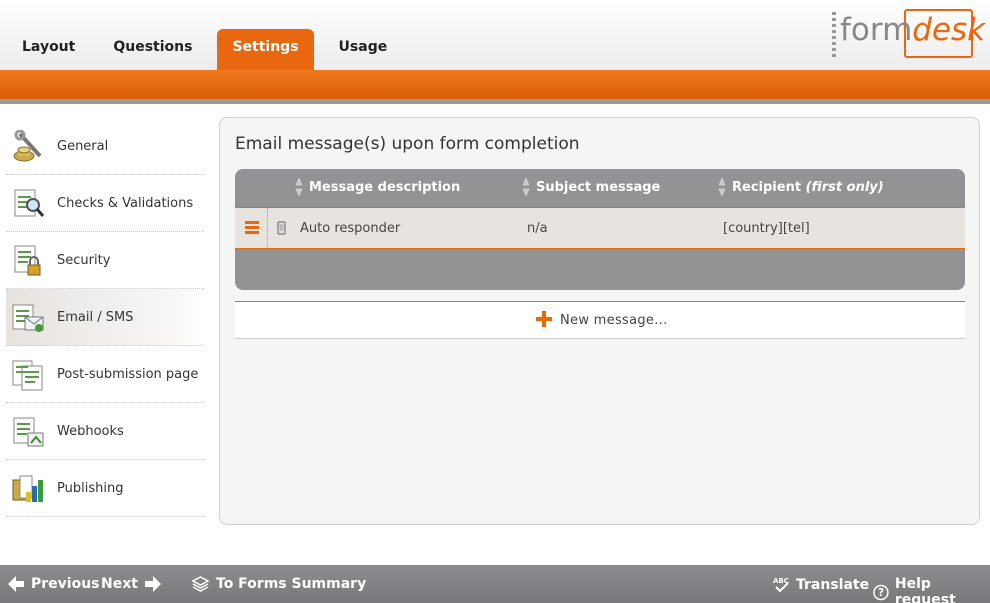 This screenshot has width=990, height=603. What do you see at coordinates (495, 101) in the screenshot?
I see `grey-band` at bounding box center [495, 101].